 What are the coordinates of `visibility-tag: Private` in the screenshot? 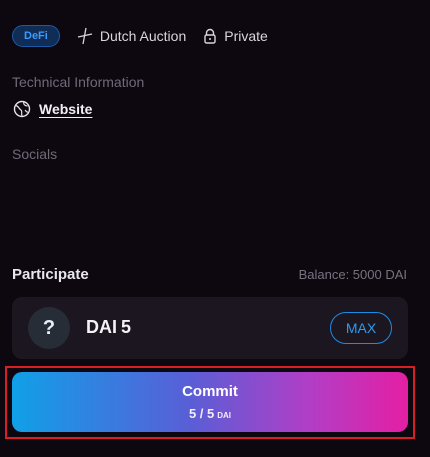 It's located at (235, 36).